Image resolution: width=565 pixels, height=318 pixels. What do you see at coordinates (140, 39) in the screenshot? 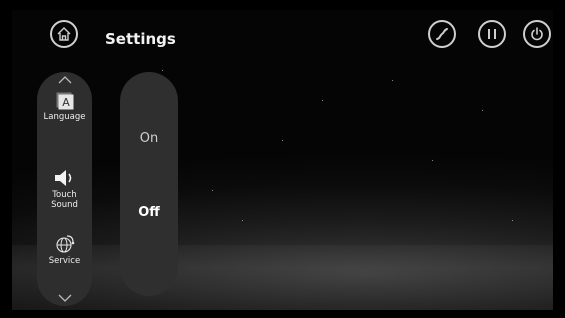
I see `page-title: Settings` at bounding box center [140, 39].